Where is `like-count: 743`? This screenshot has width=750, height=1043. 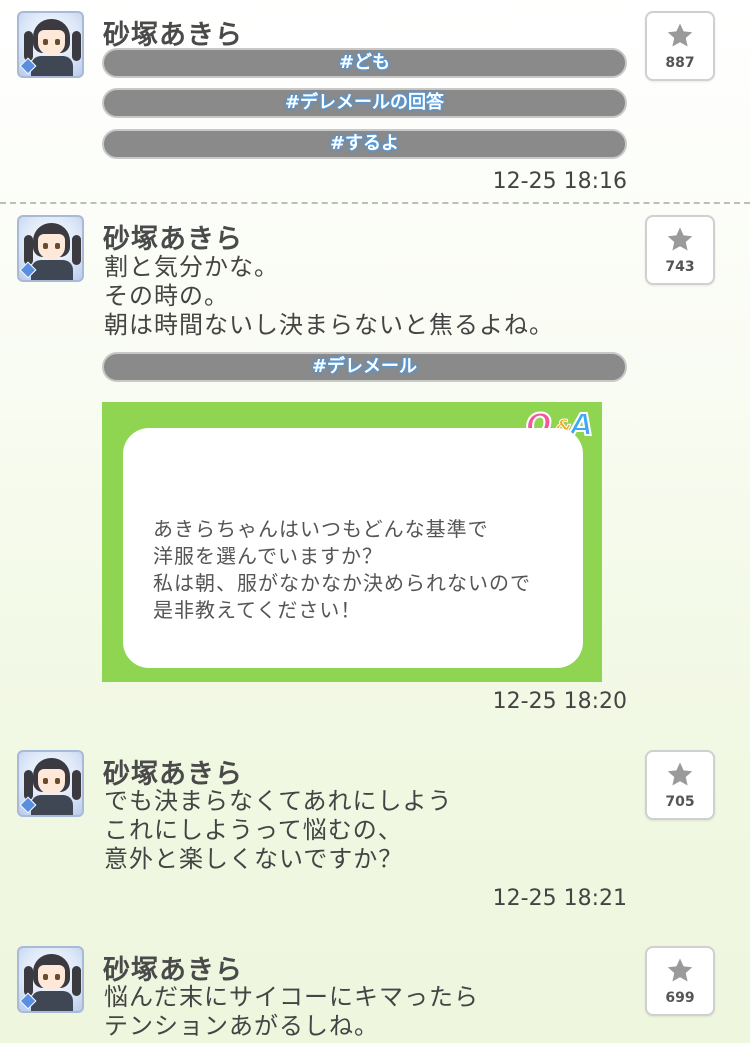
like-count: 743 is located at coordinates (680, 267).